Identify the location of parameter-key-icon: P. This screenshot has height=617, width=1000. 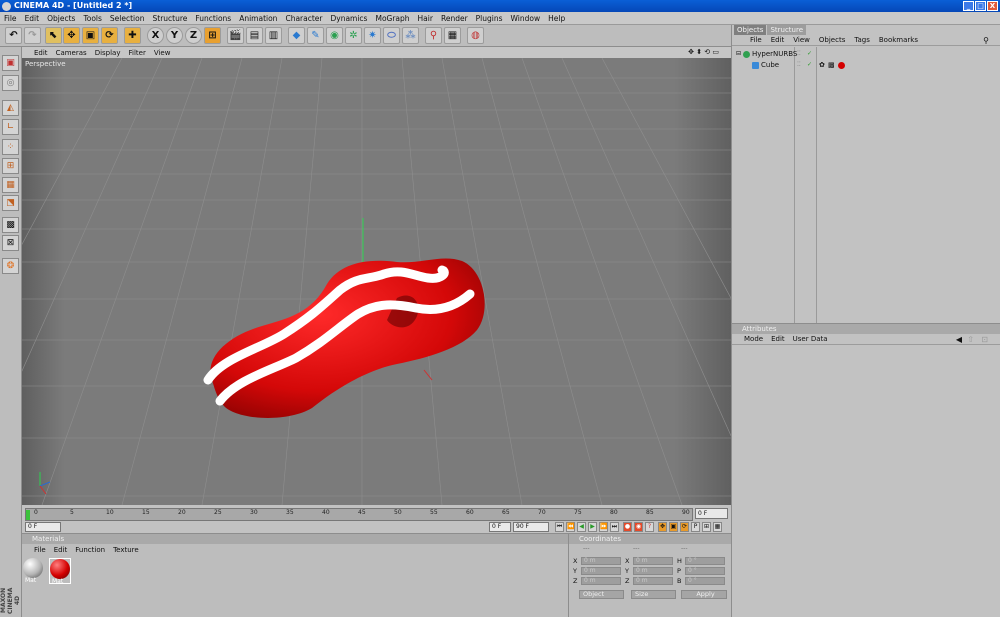
(695, 527).